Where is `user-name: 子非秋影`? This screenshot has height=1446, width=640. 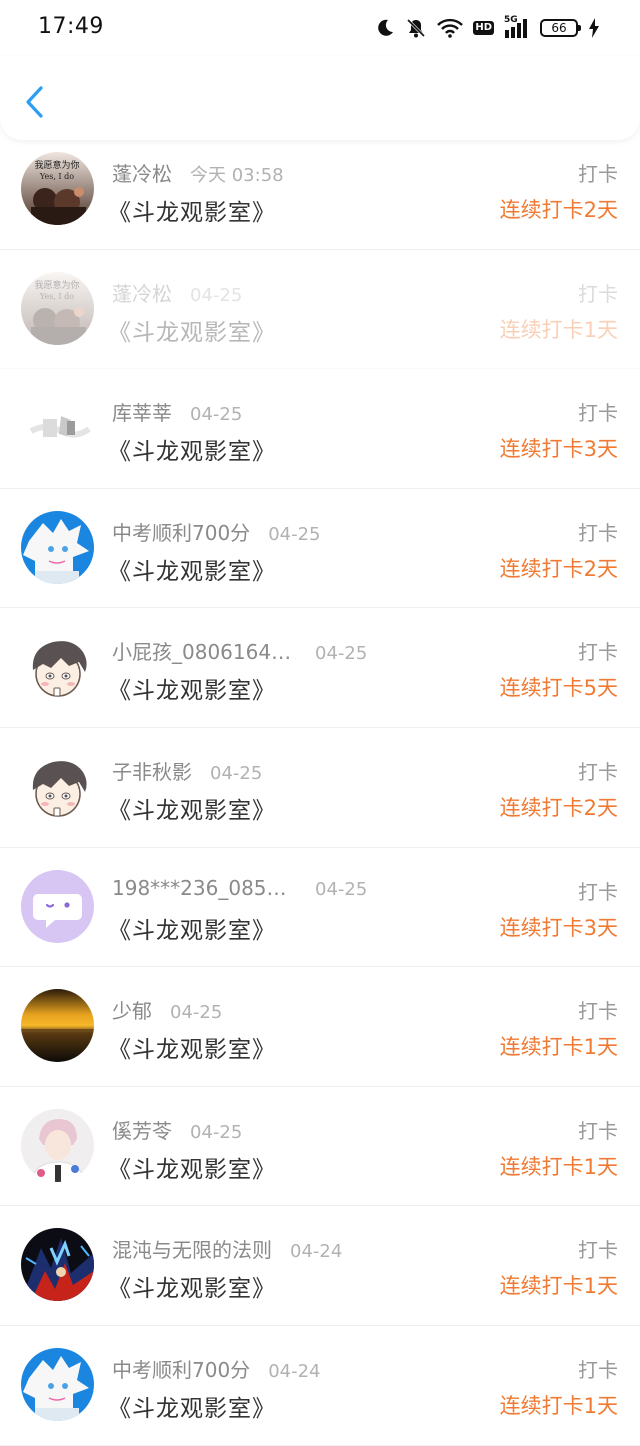
user-name: 子非秋影 is located at coordinates (152, 770).